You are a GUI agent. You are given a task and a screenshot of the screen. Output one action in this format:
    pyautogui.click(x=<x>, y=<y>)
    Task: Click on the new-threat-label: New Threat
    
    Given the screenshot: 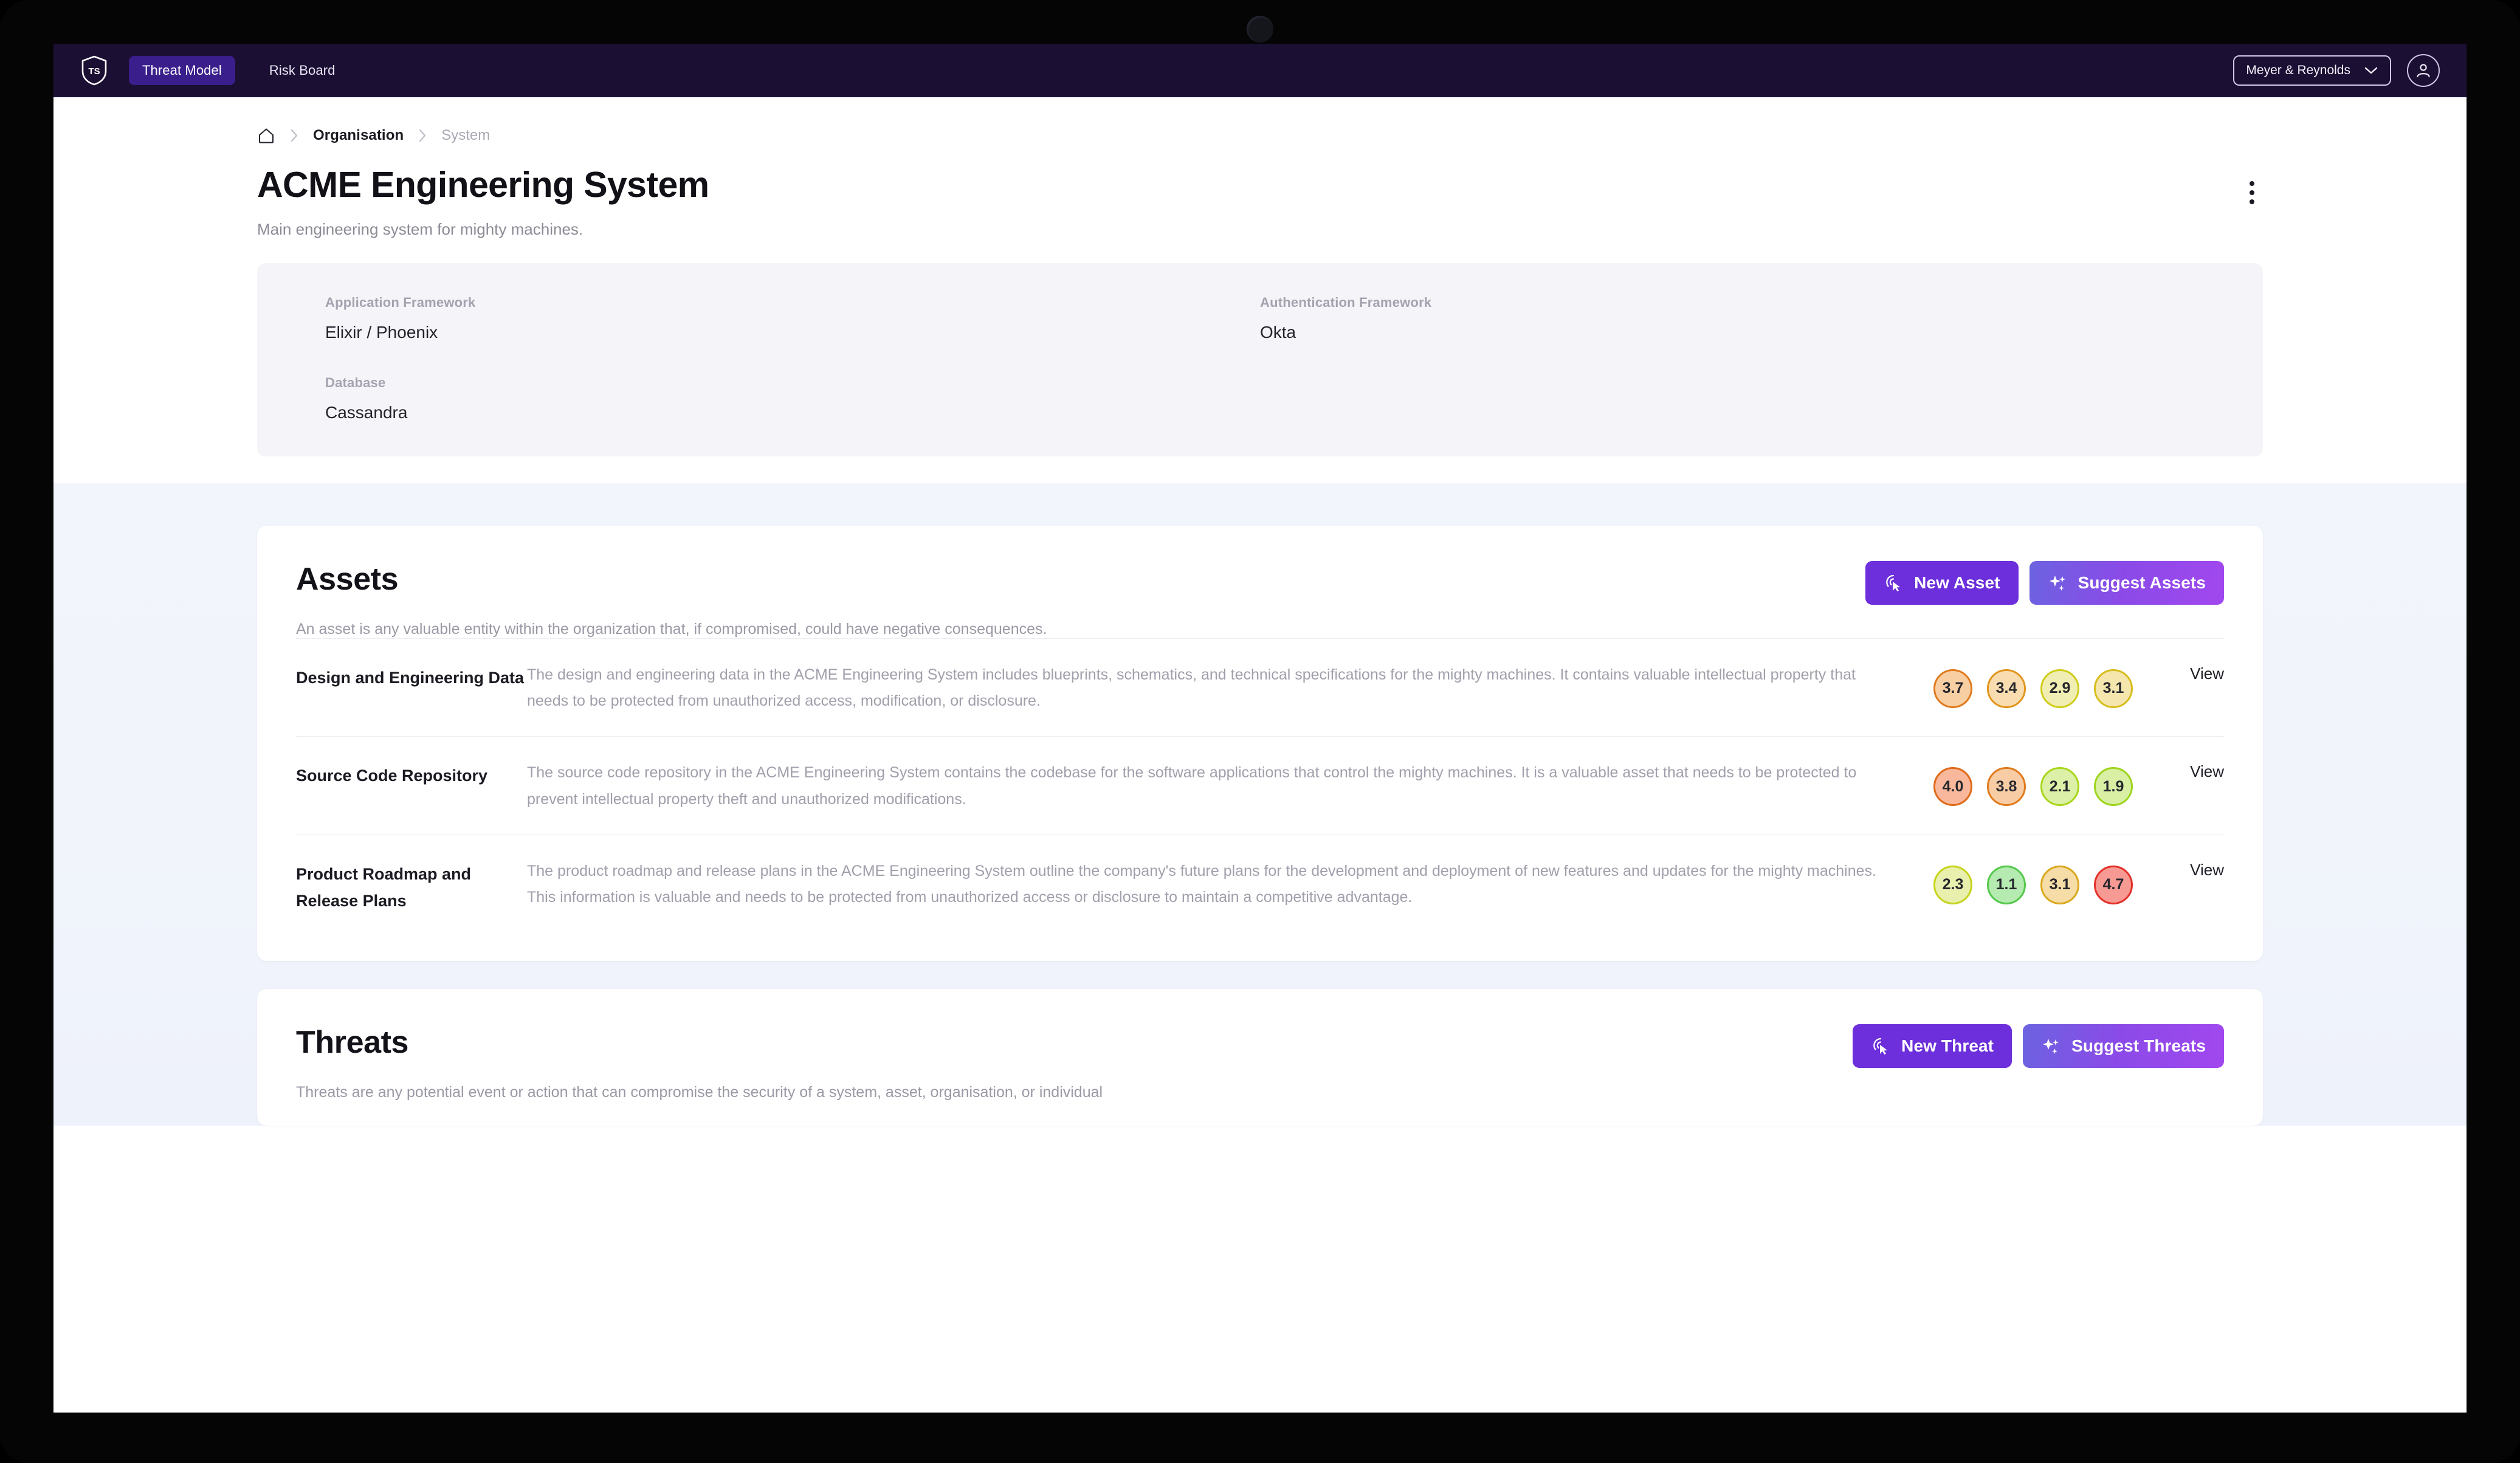 What is the action you would take?
    pyautogui.click(x=1947, y=1046)
    